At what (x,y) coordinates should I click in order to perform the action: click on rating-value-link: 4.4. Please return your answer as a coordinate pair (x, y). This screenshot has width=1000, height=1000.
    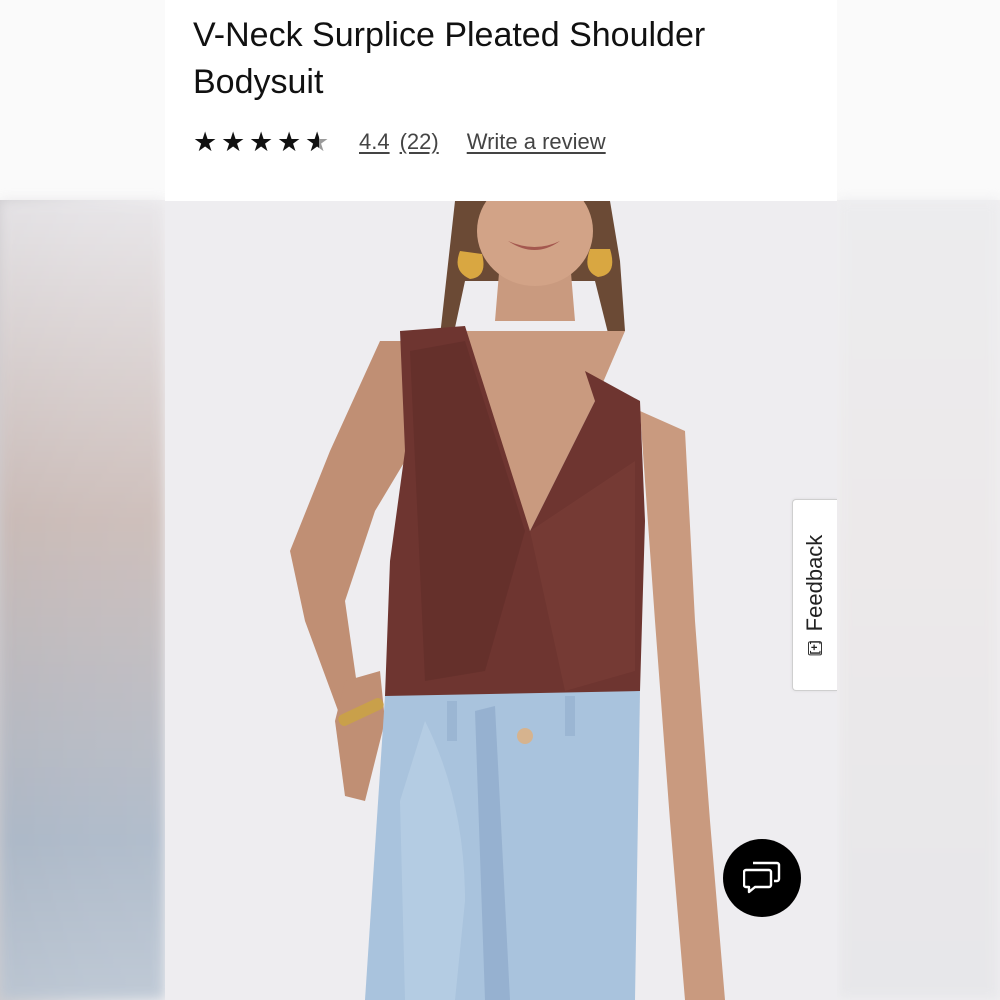
    Looking at the image, I should click on (374, 142).